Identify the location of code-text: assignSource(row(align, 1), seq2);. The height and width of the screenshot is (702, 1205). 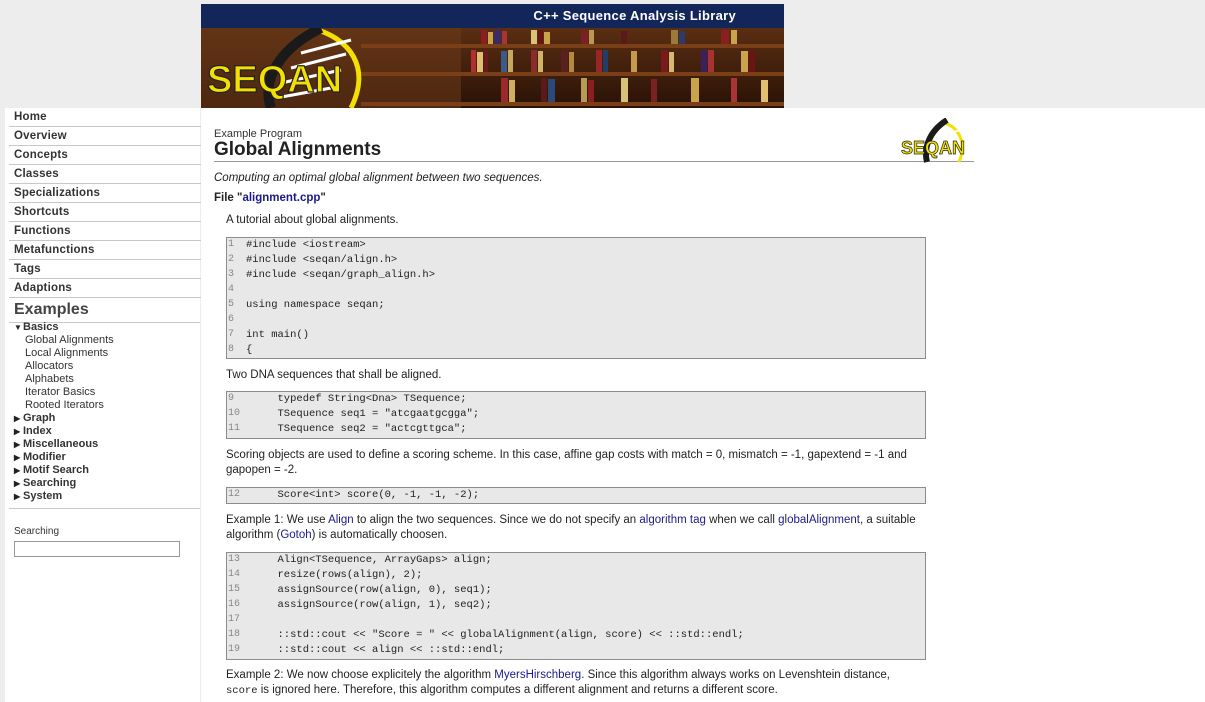
(369, 605).